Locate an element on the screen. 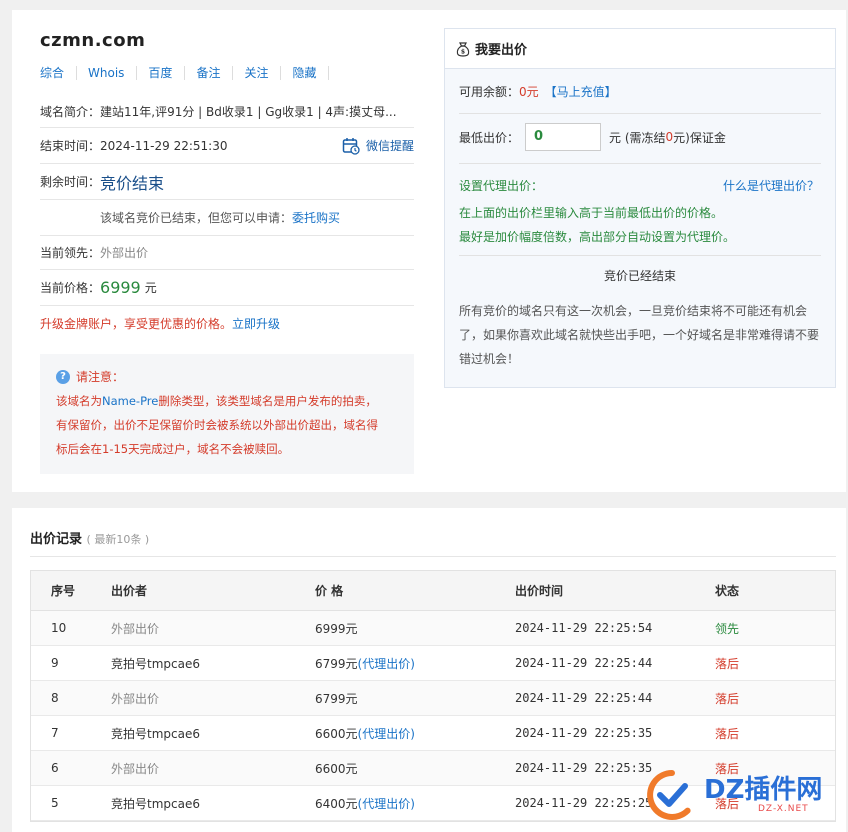  header-price: 价 格 is located at coordinates (329, 591).